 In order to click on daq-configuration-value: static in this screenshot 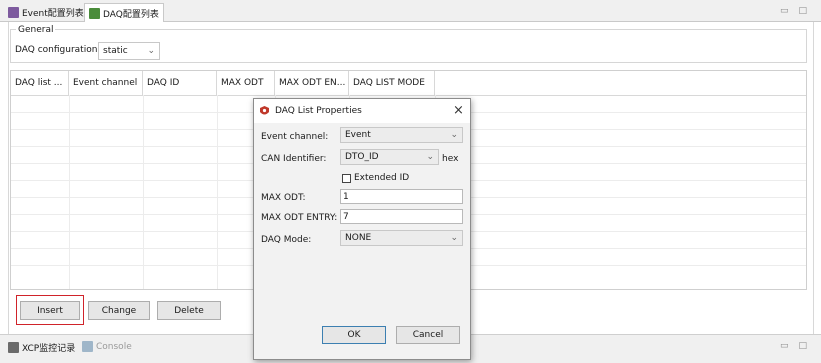, I will do `click(115, 51)`.